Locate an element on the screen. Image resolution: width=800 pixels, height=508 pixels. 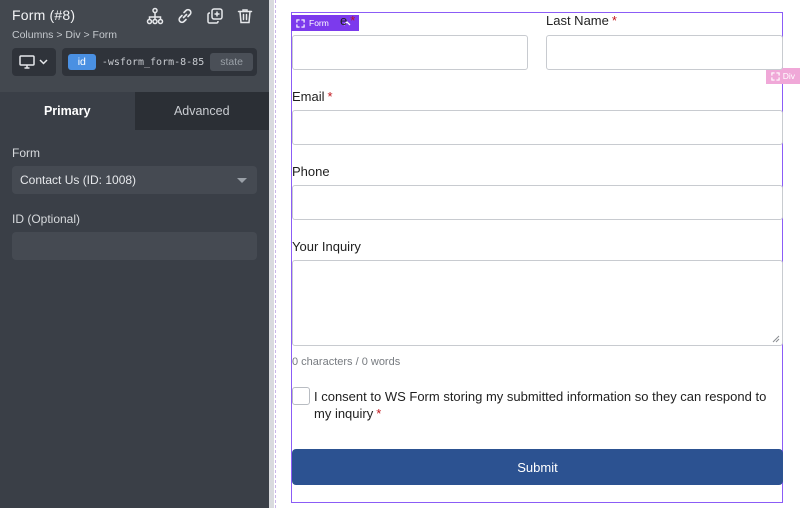
submit-button: Submit is located at coordinates (537, 467).